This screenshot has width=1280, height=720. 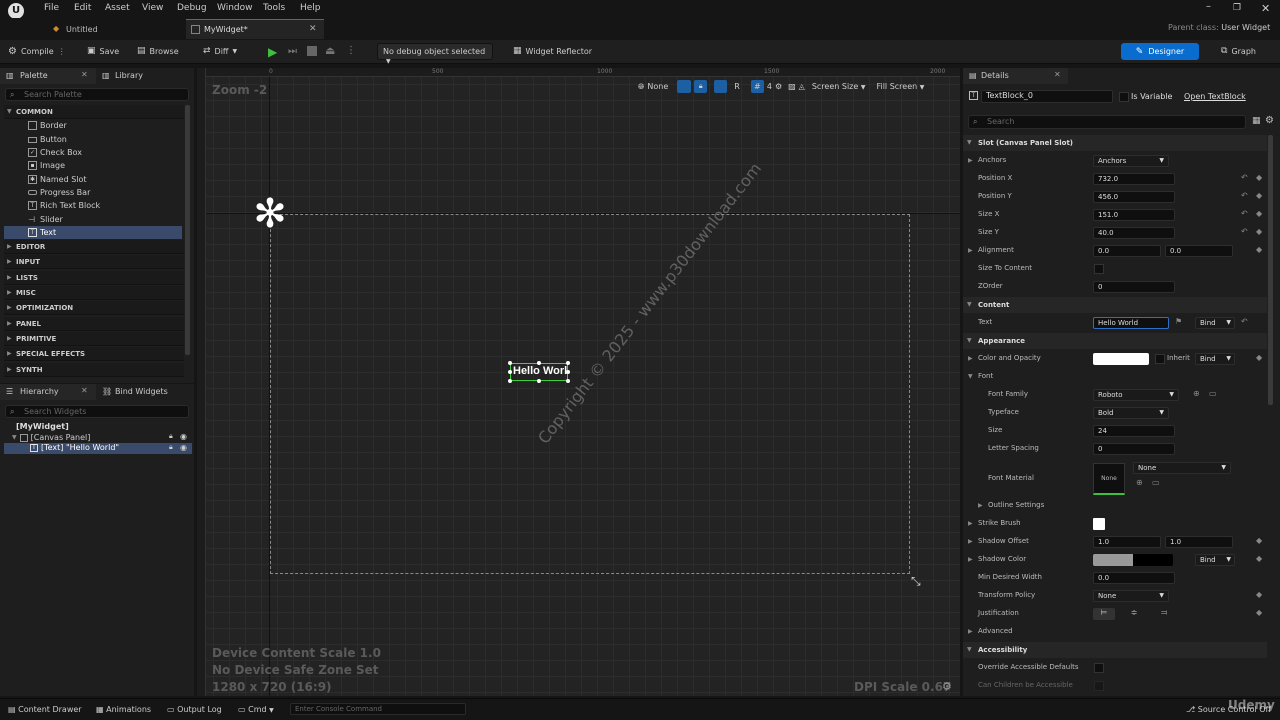 I want to click on palette-item-progress-bar: Progress Bar, so click(x=59, y=192).